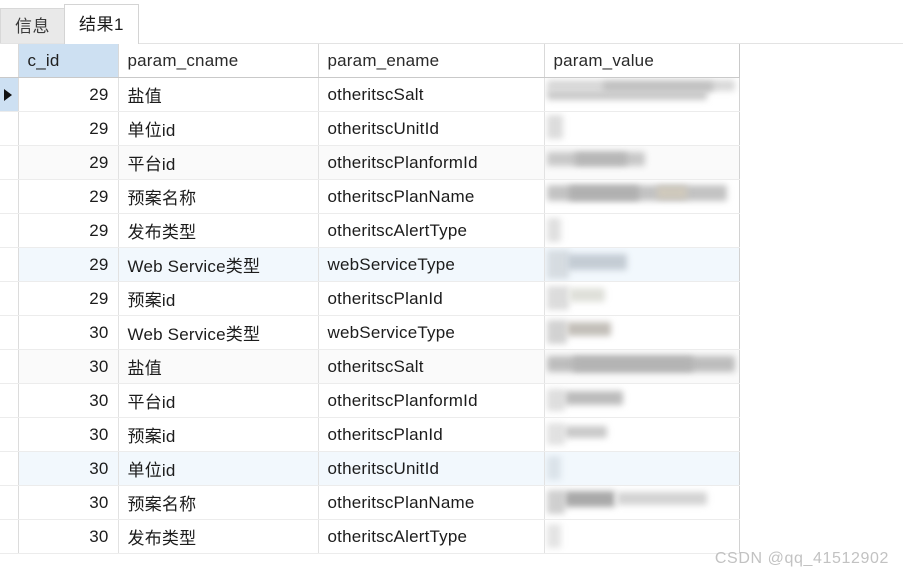  I want to click on table-row: 29 单位id otheritscUnitId, so click(370, 128).